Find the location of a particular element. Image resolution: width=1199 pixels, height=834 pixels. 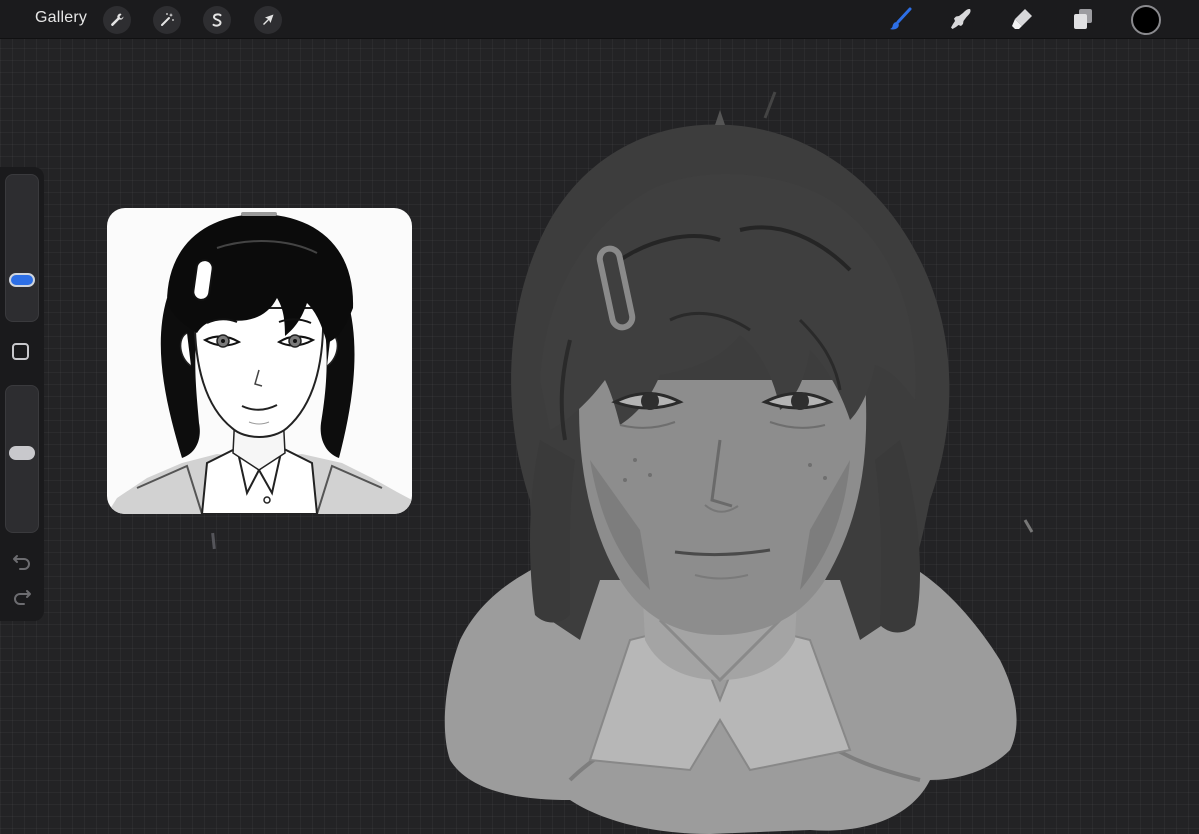

brush-tool-button is located at coordinates (901, 19).